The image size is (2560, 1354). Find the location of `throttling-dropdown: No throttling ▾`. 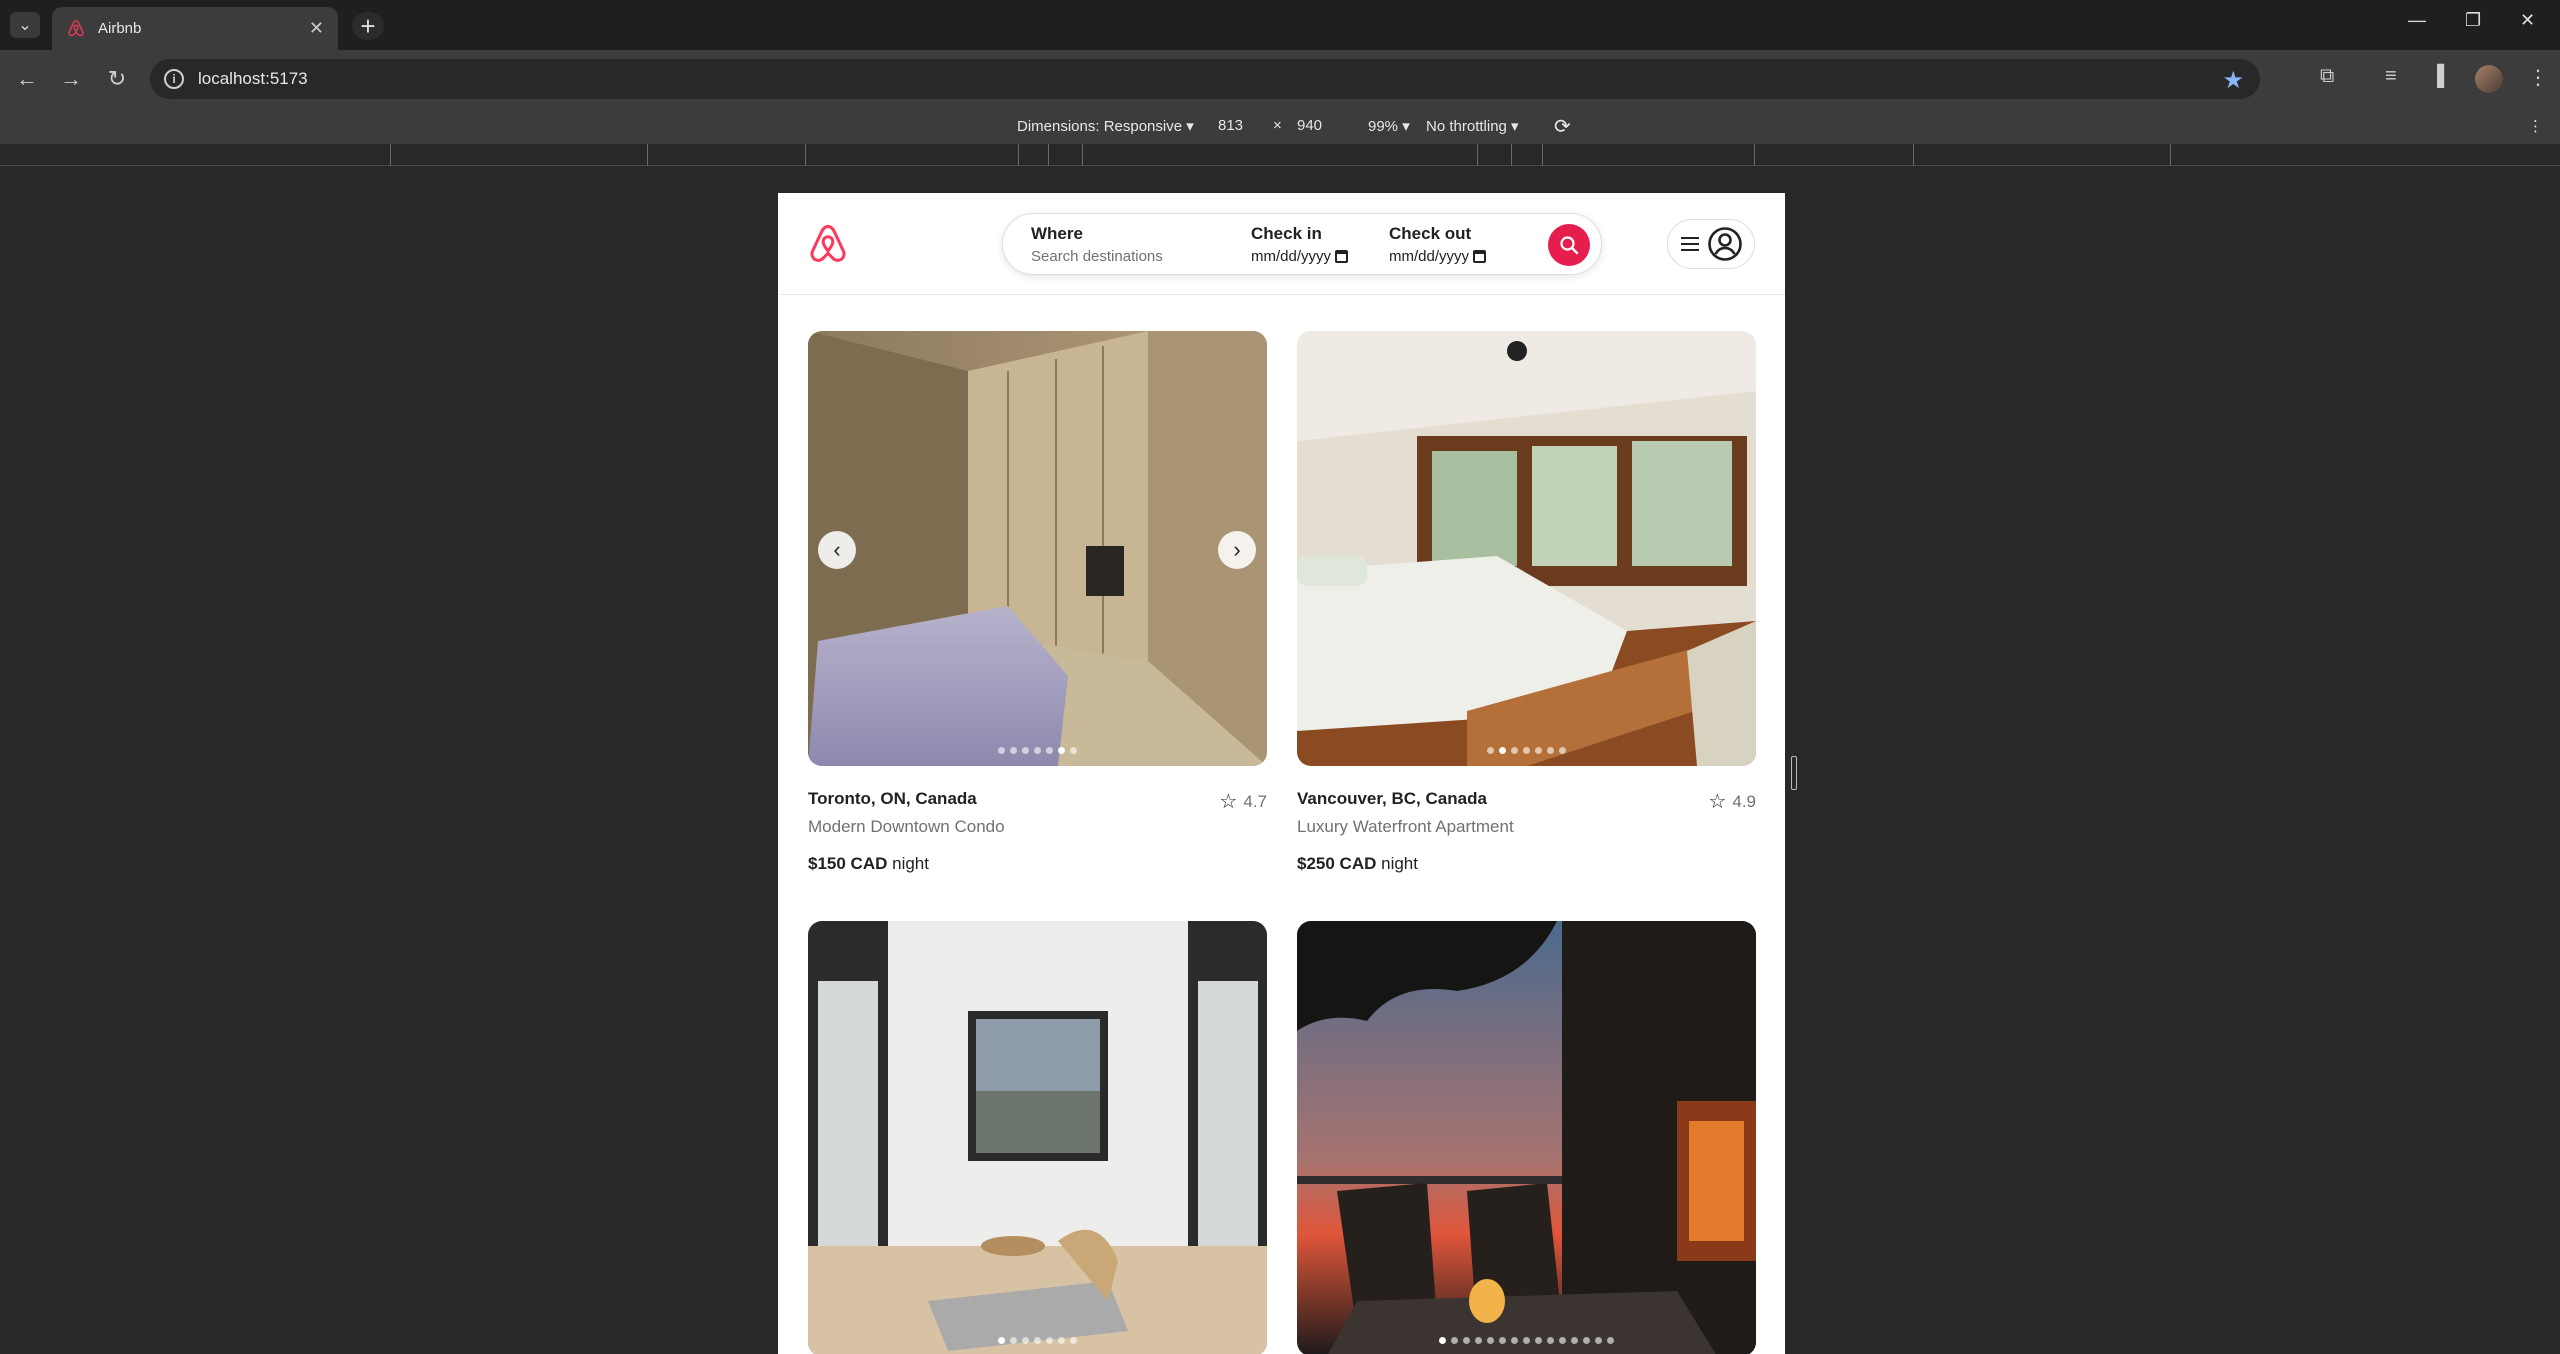

throttling-dropdown: No throttling ▾ is located at coordinates (1472, 126).